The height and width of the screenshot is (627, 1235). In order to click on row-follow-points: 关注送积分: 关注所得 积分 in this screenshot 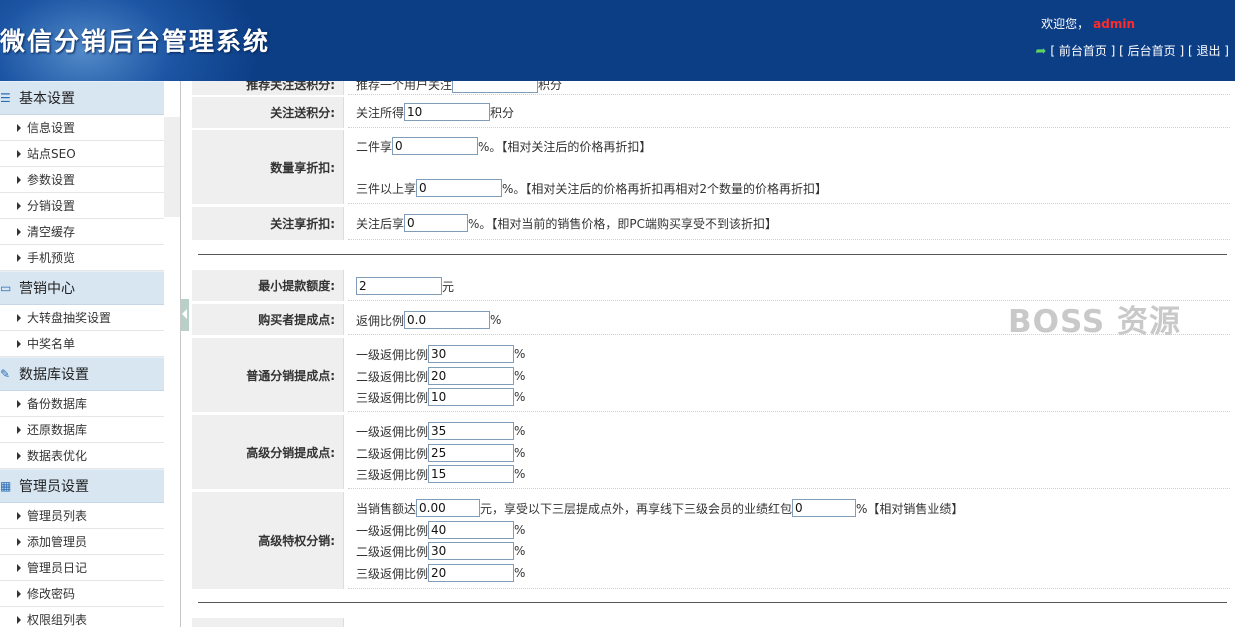, I will do `click(711, 112)`.